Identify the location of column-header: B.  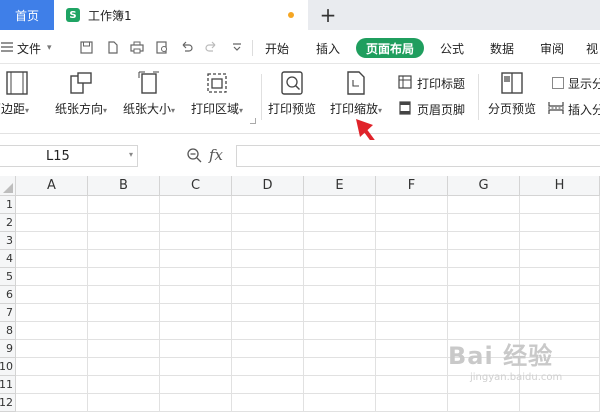
(124, 186).